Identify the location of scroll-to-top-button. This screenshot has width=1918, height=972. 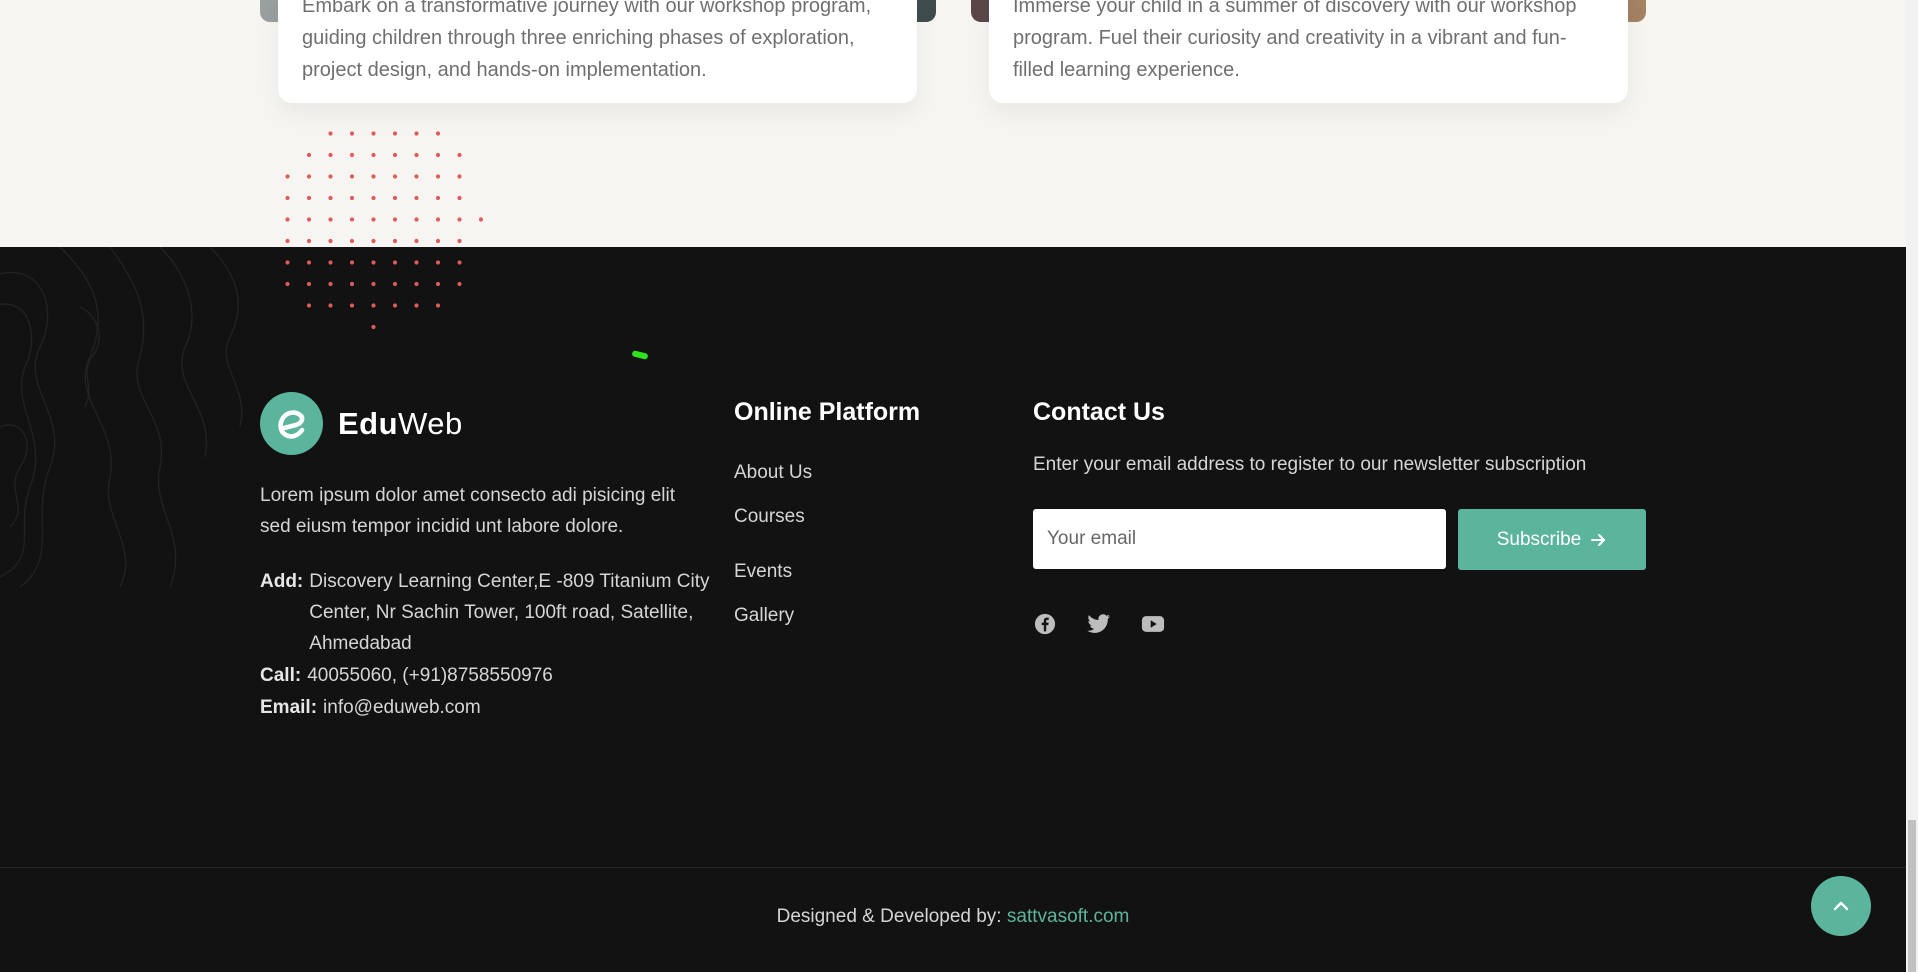
(1841, 906).